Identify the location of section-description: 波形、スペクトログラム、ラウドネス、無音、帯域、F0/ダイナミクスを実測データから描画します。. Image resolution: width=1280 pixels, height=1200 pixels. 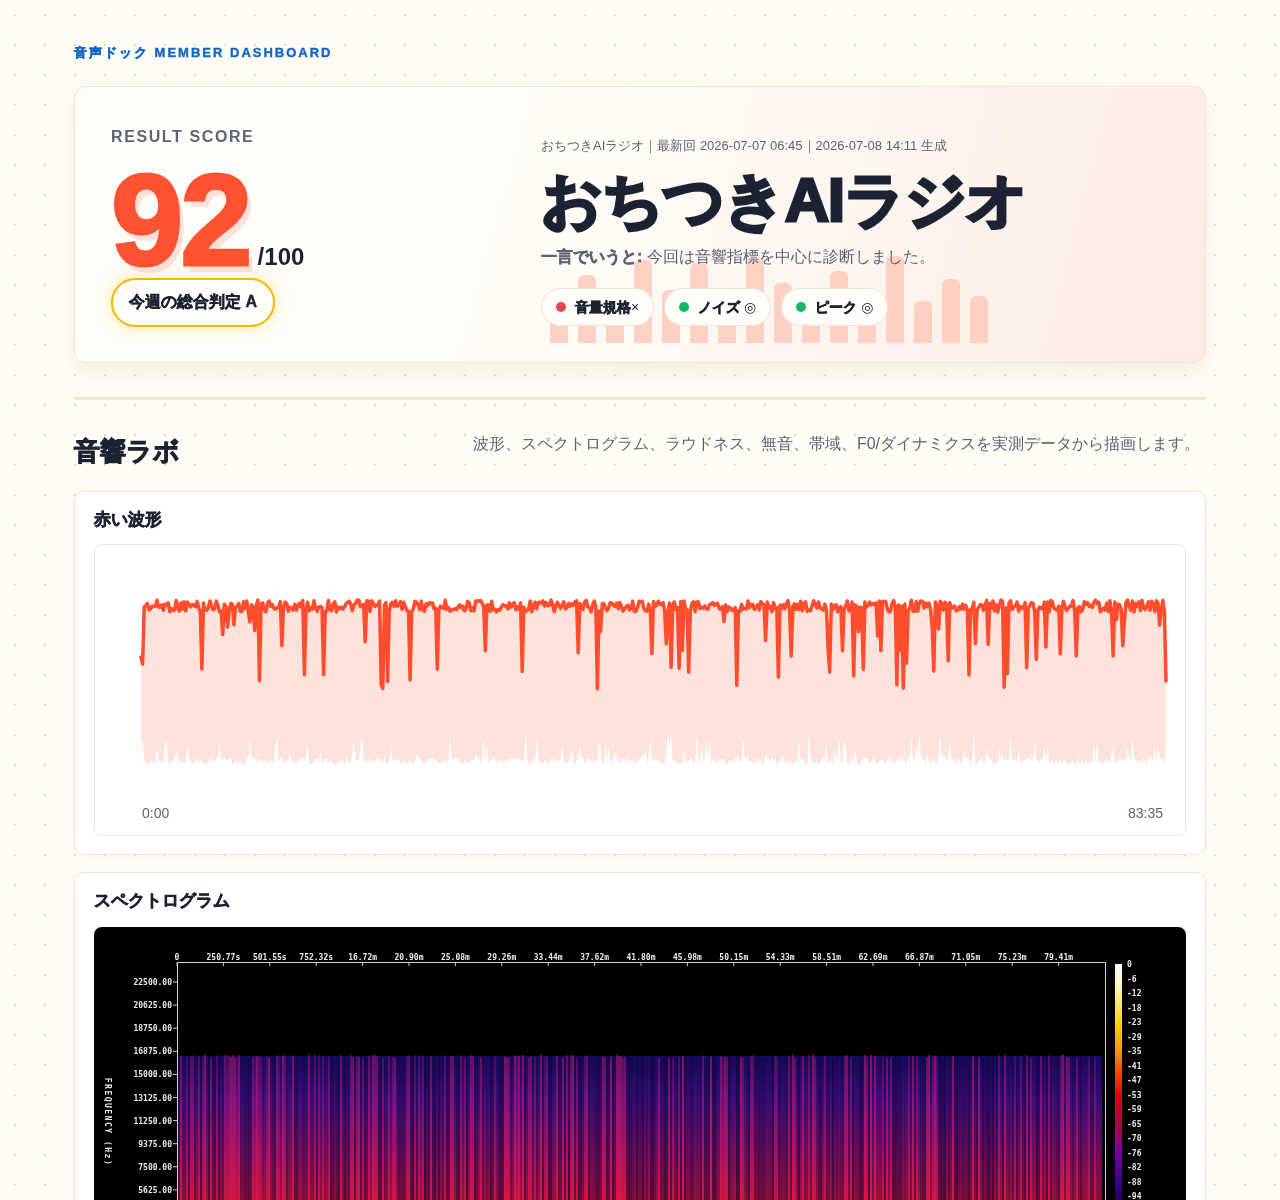
(836, 444).